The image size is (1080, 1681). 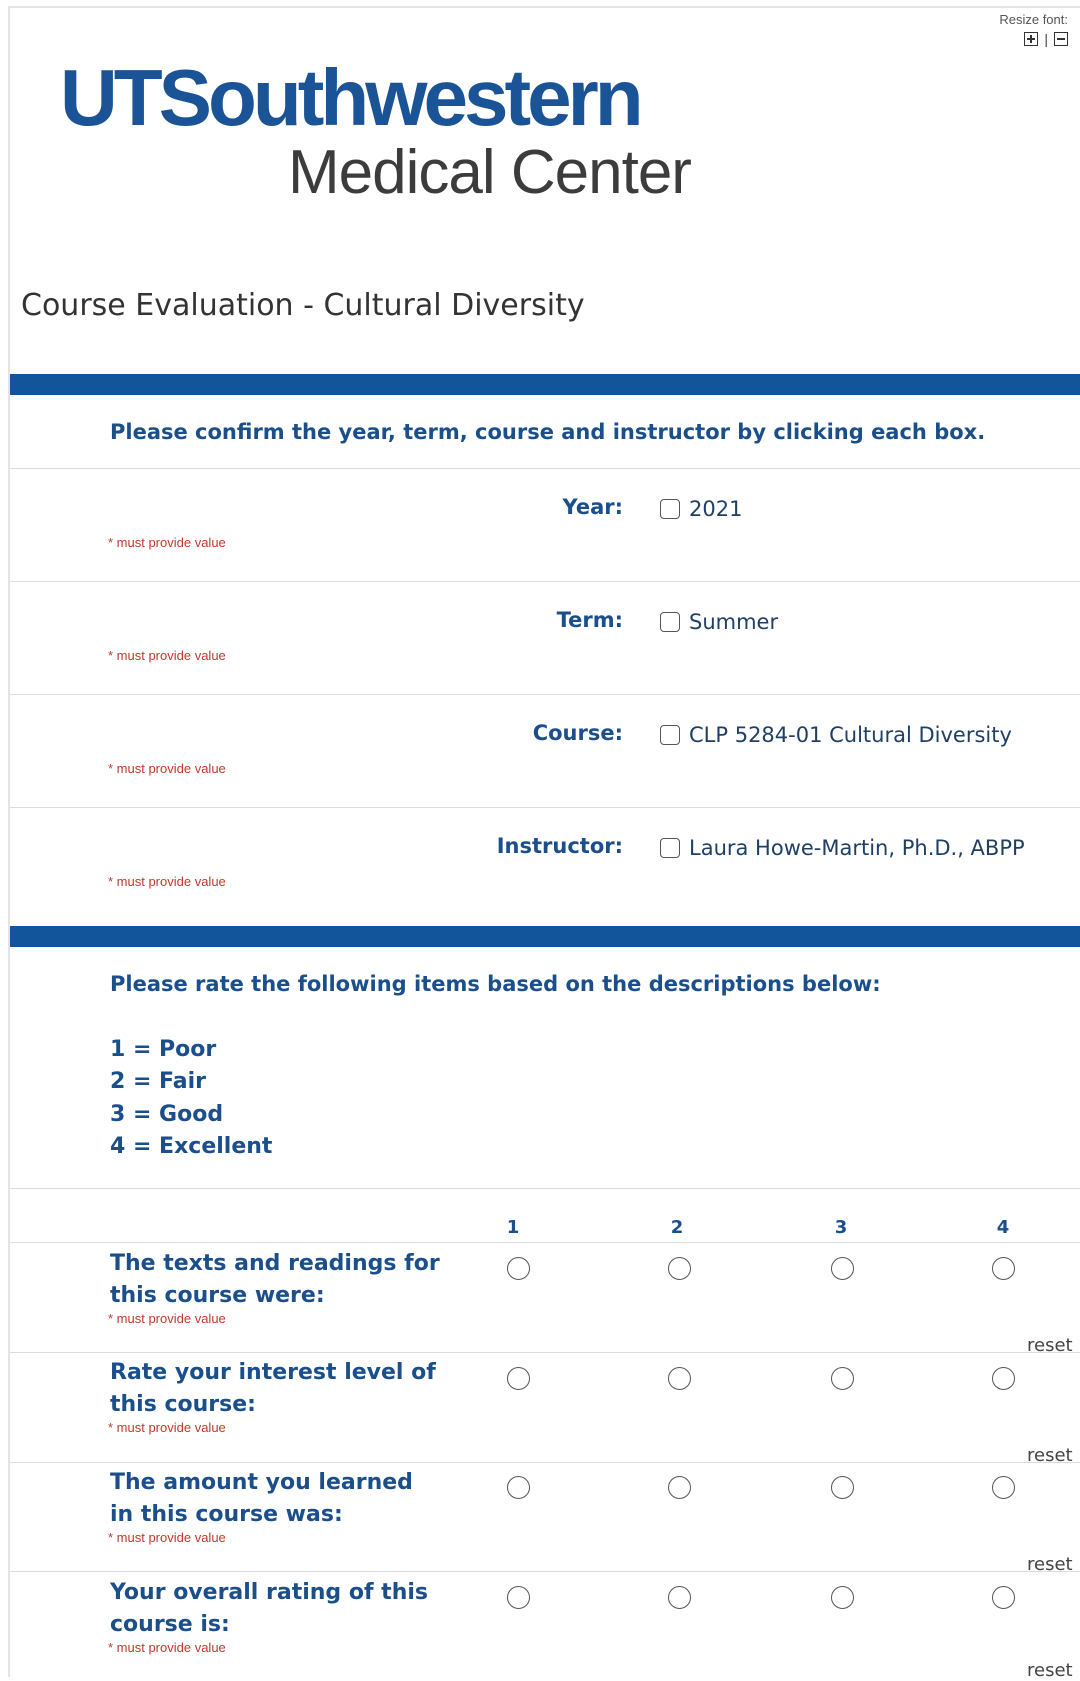 What do you see at coordinates (167, 542) in the screenshot?
I see `year-required-note: * must provide value` at bounding box center [167, 542].